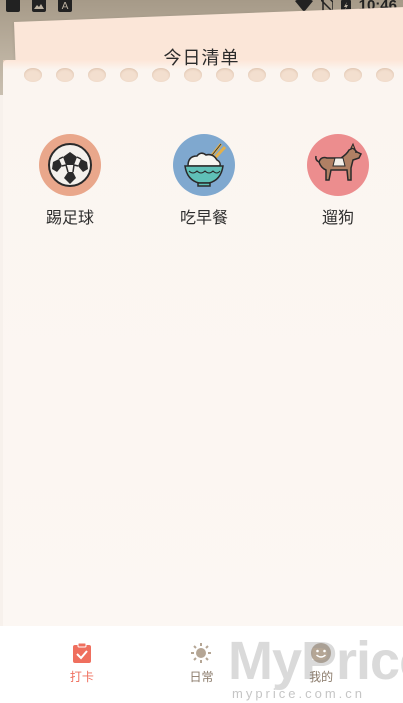 This screenshot has height=703, width=403. I want to click on text-icon: A, so click(65, 6).